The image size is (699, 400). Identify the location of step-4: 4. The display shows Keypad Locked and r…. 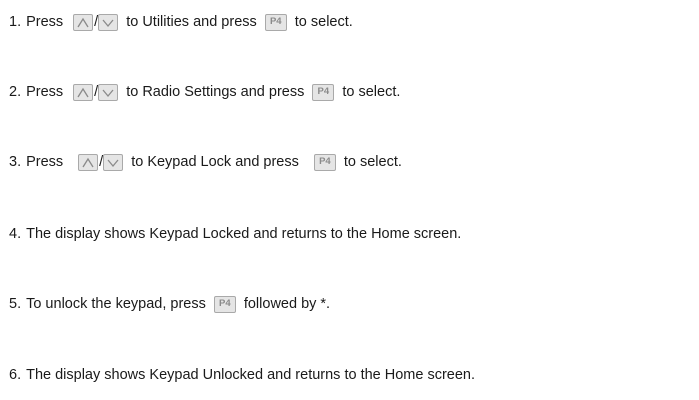
(235, 234).